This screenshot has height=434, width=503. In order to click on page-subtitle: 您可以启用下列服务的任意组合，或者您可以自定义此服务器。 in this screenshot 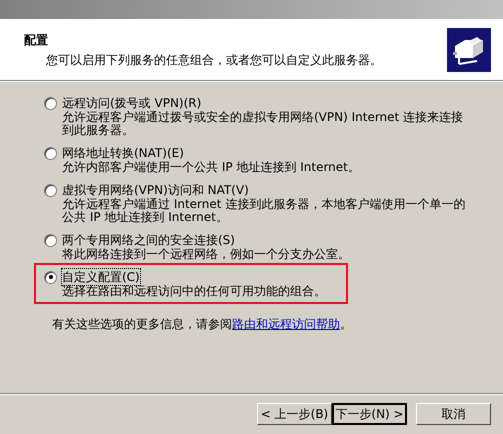, I will do `click(214, 60)`.